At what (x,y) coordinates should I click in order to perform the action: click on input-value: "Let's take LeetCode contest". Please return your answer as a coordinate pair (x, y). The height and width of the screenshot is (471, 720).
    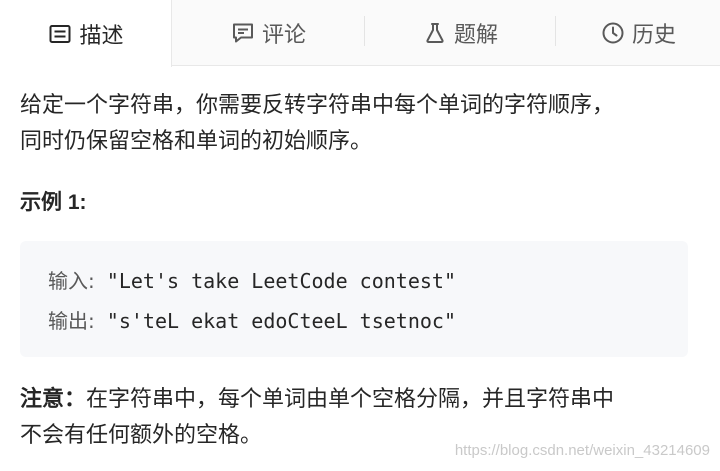
    Looking at the image, I should click on (275, 281).